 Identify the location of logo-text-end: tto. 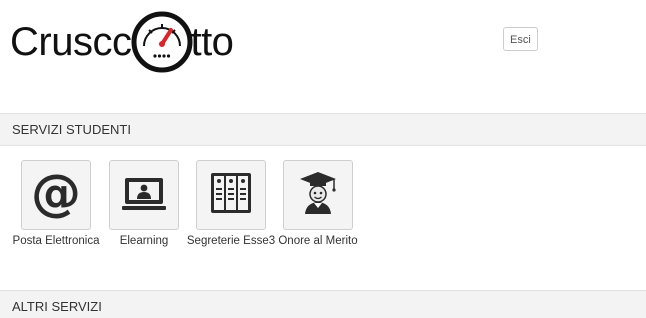
(212, 42).